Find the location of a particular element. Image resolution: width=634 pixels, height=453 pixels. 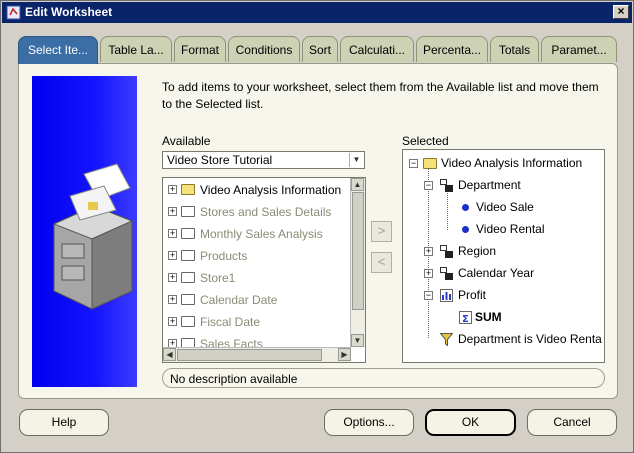

list-item-label: Fiscal Date is located at coordinates (230, 322).